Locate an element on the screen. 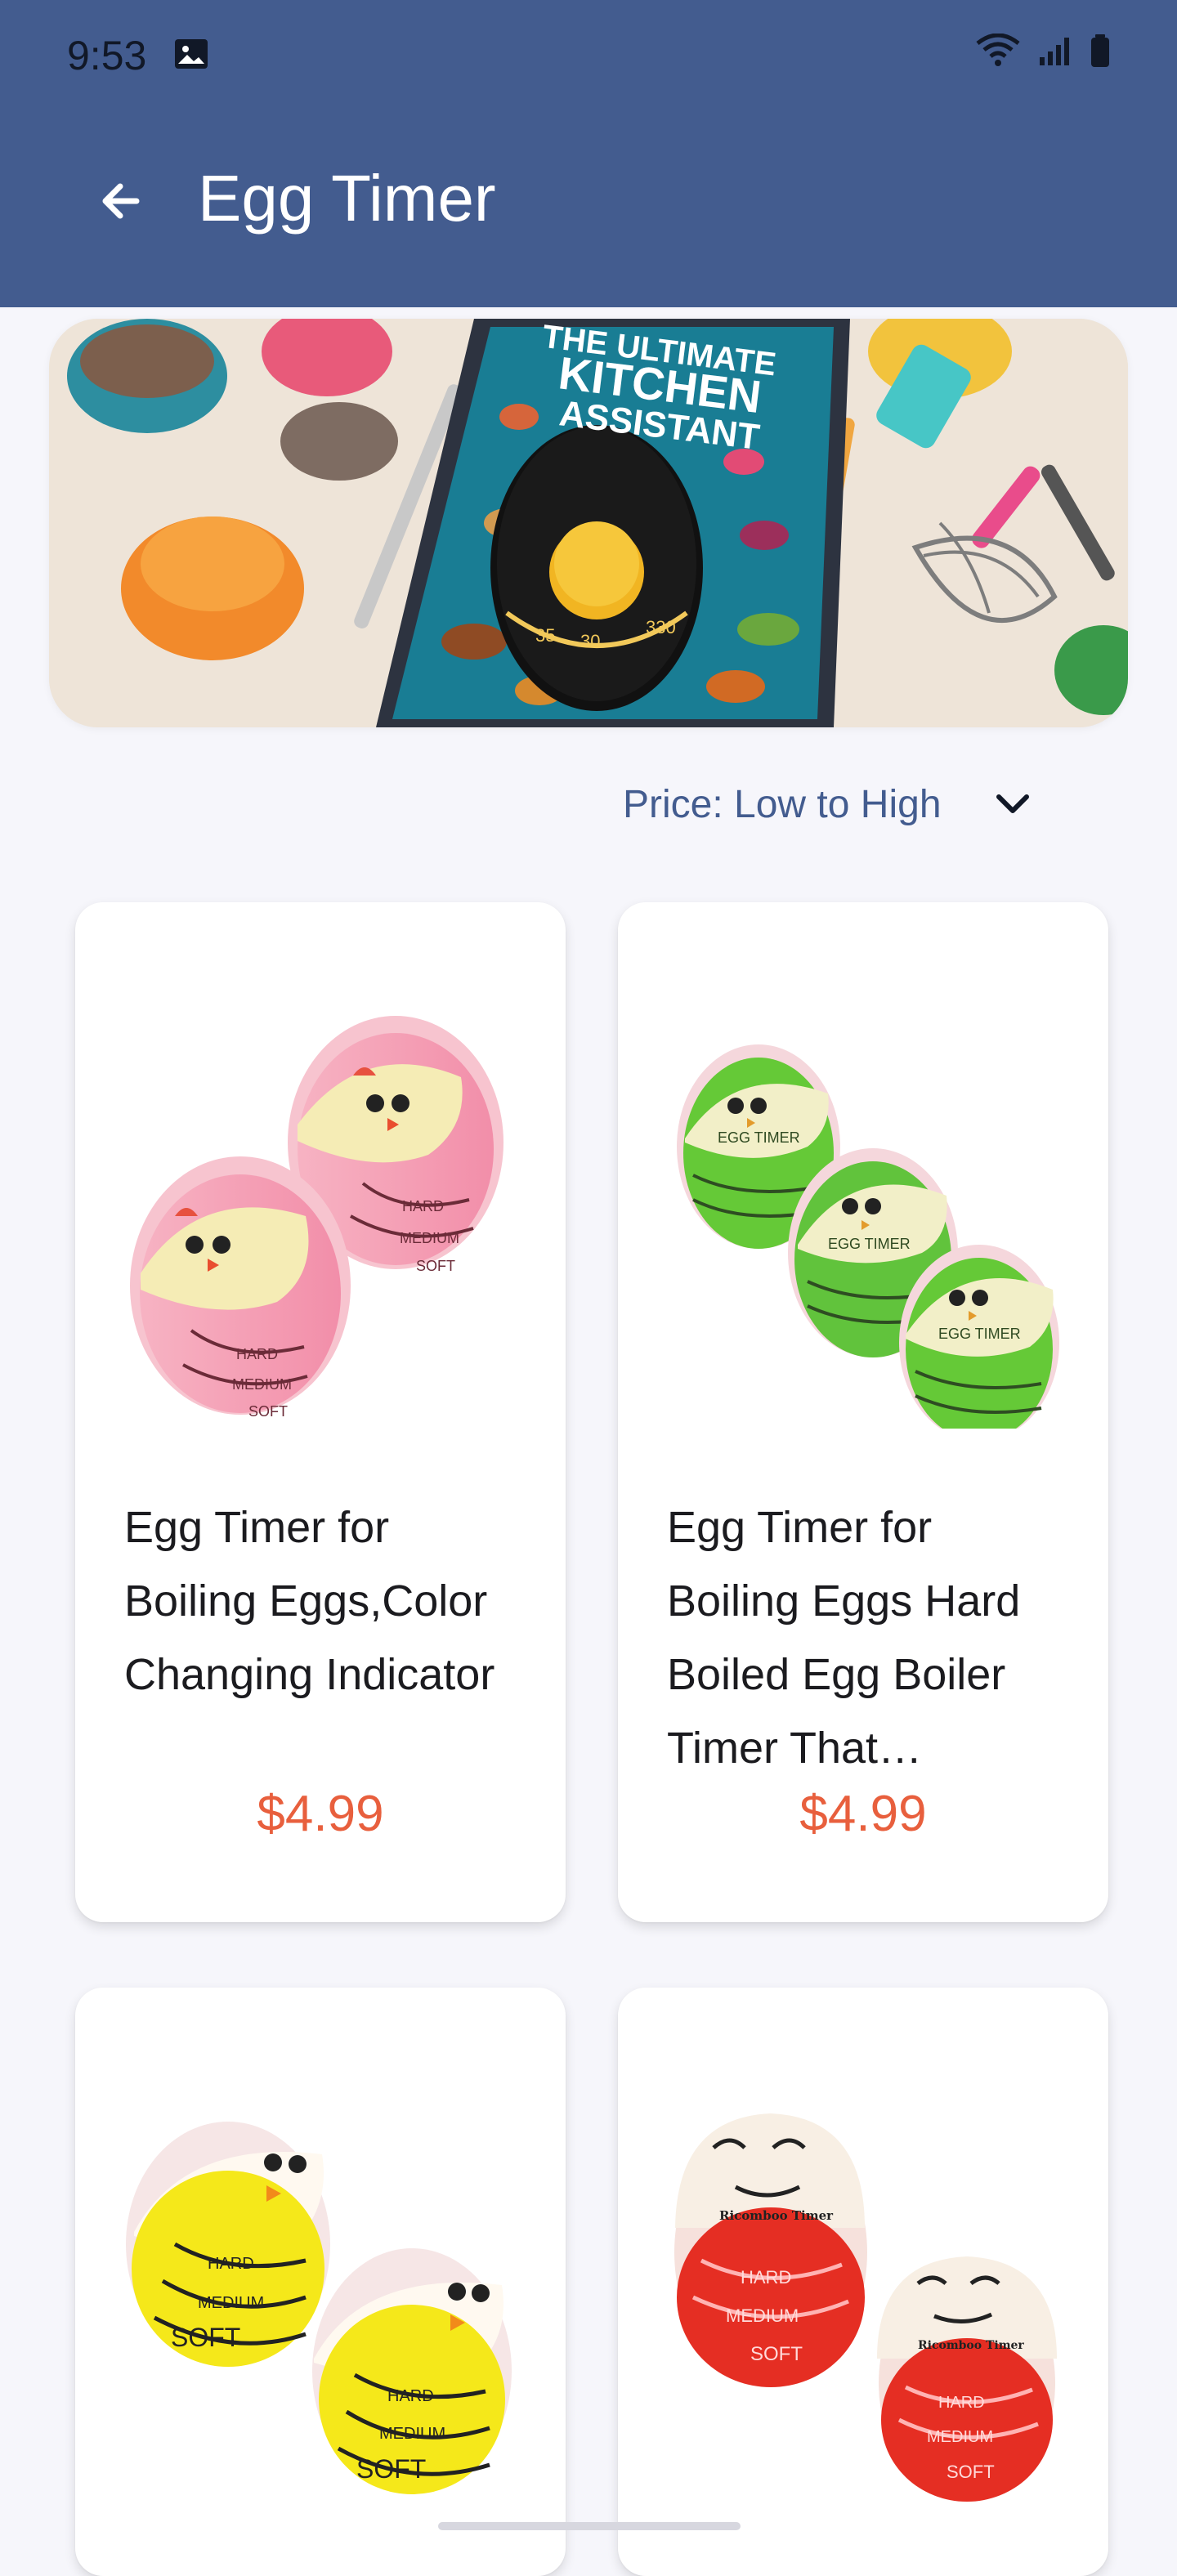 The height and width of the screenshot is (2576, 1177). product-card: HARD MEDIUM SOFT HARD MEDIUM SOFT is located at coordinates (320, 2282).